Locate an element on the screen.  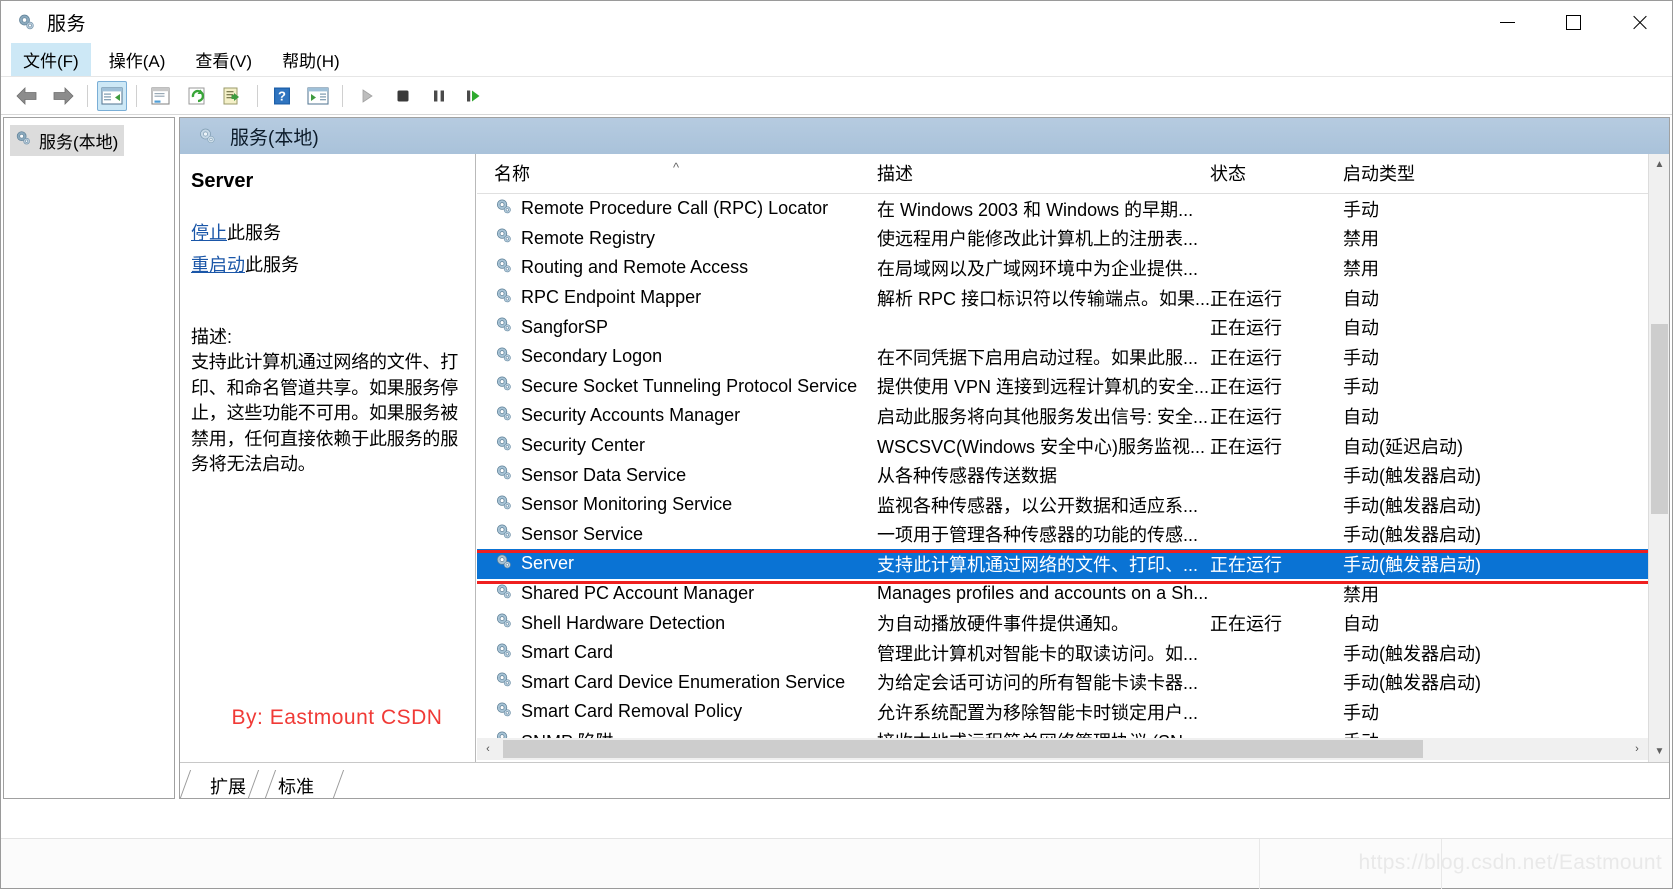
service-name-text: Routing and Remote Access is located at coordinates (635, 267).